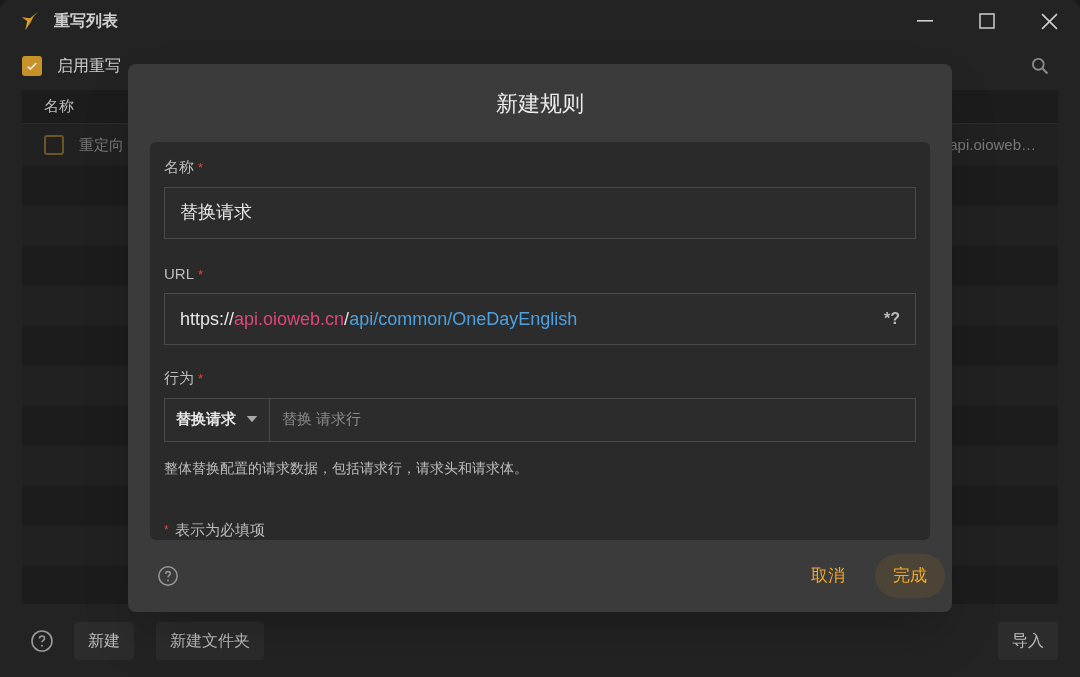 Image resolution: width=1080 pixels, height=677 pixels. What do you see at coordinates (289, 318) in the screenshot?
I see `url-text: api.oioweb.cn` at bounding box center [289, 318].